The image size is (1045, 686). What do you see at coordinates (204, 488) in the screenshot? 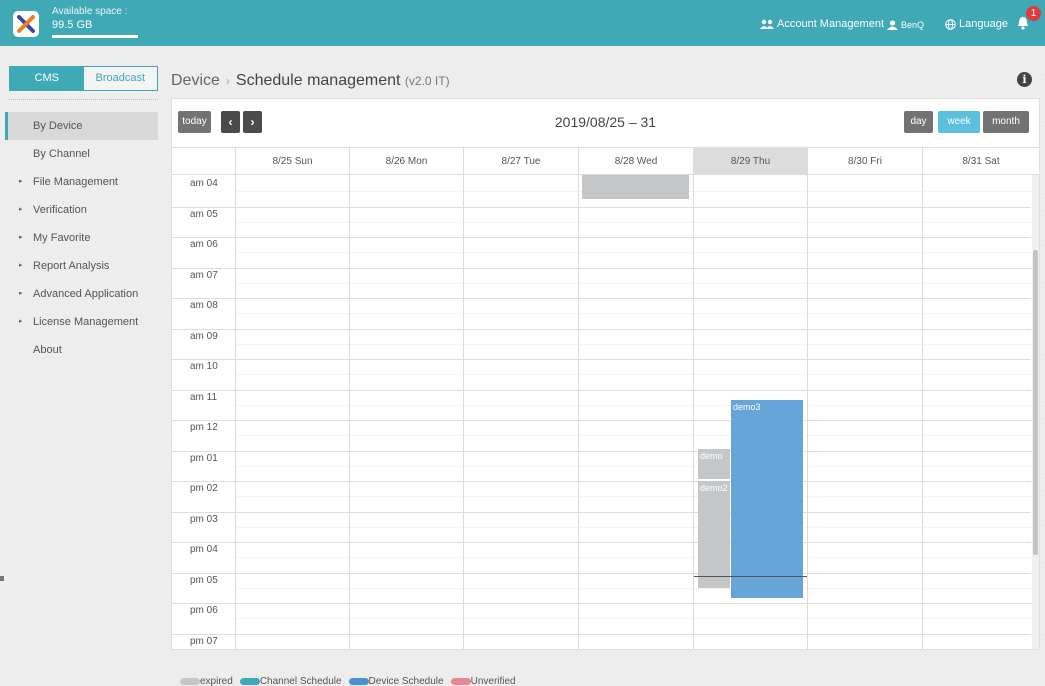
I see `hour-label: pm 02` at bounding box center [204, 488].